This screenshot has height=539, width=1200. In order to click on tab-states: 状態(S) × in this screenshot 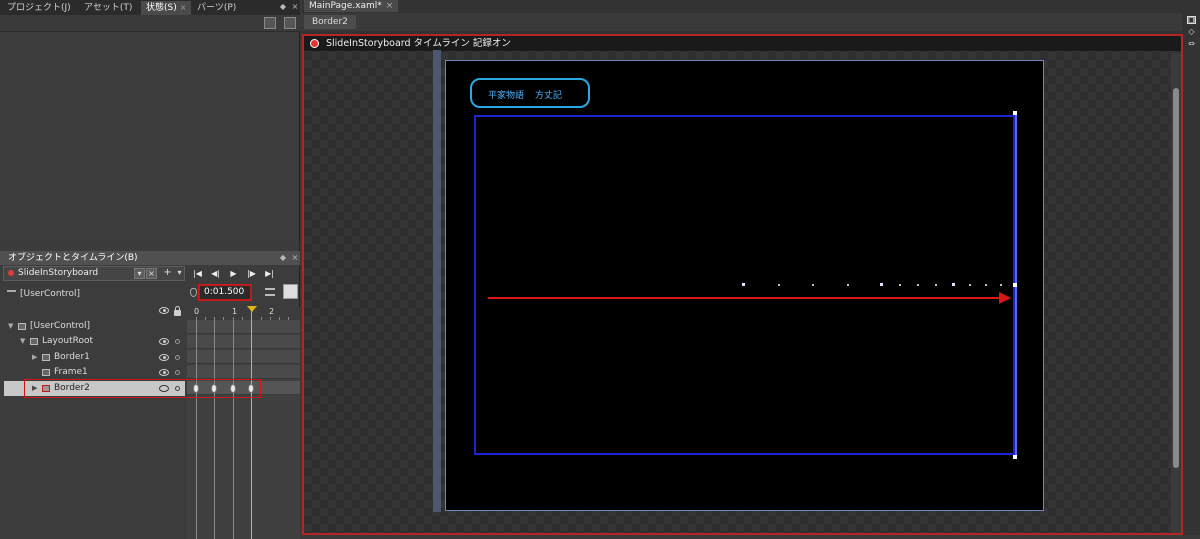, I will do `click(166, 8)`.